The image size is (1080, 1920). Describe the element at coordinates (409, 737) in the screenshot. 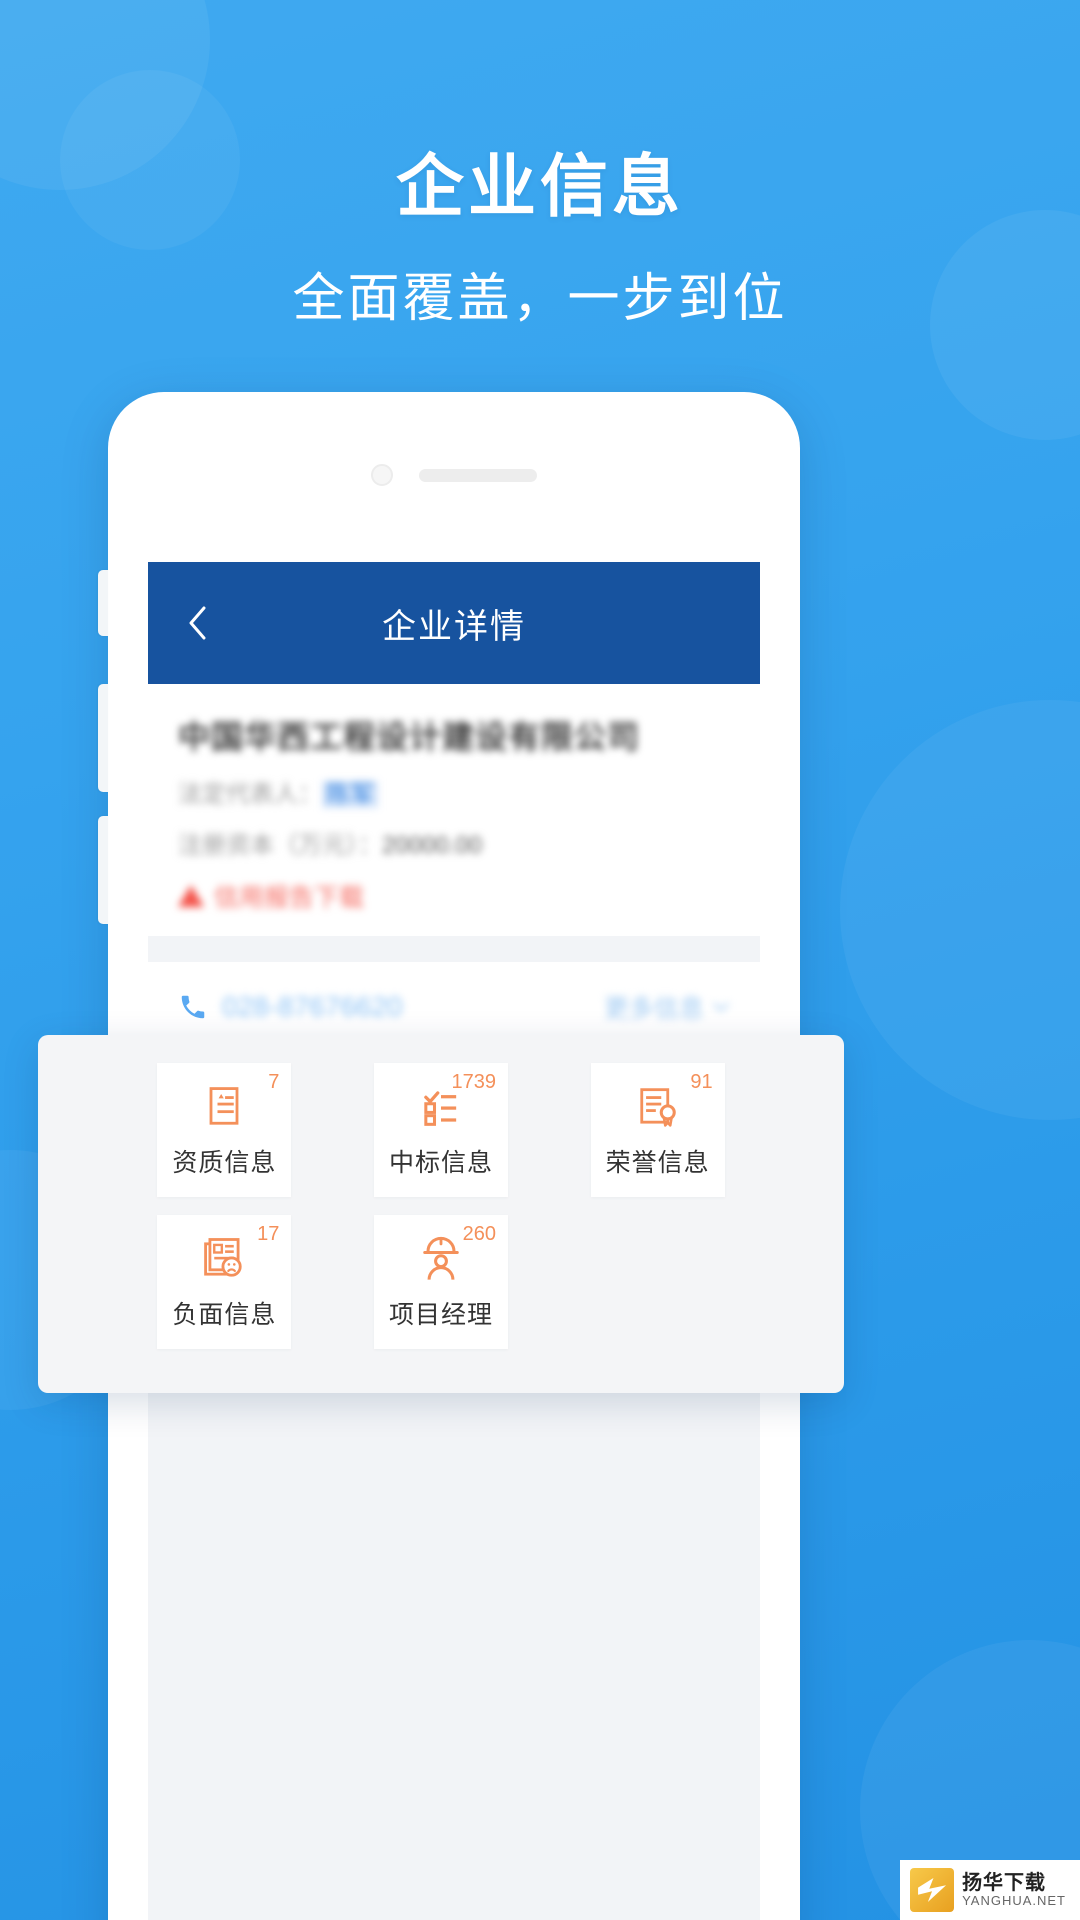

I see `company-name: 中国华西工程设计建设有限公司` at that location.